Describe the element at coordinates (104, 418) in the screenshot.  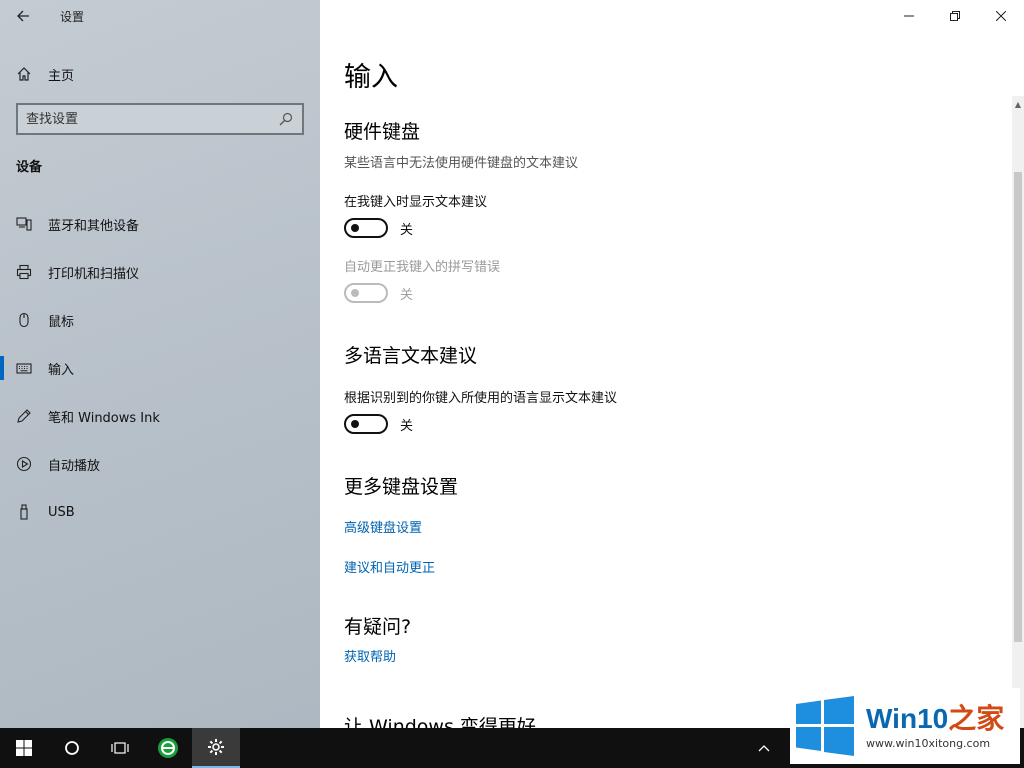
I see `sidebar-item-label: 笔和 Windows Ink` at that location.